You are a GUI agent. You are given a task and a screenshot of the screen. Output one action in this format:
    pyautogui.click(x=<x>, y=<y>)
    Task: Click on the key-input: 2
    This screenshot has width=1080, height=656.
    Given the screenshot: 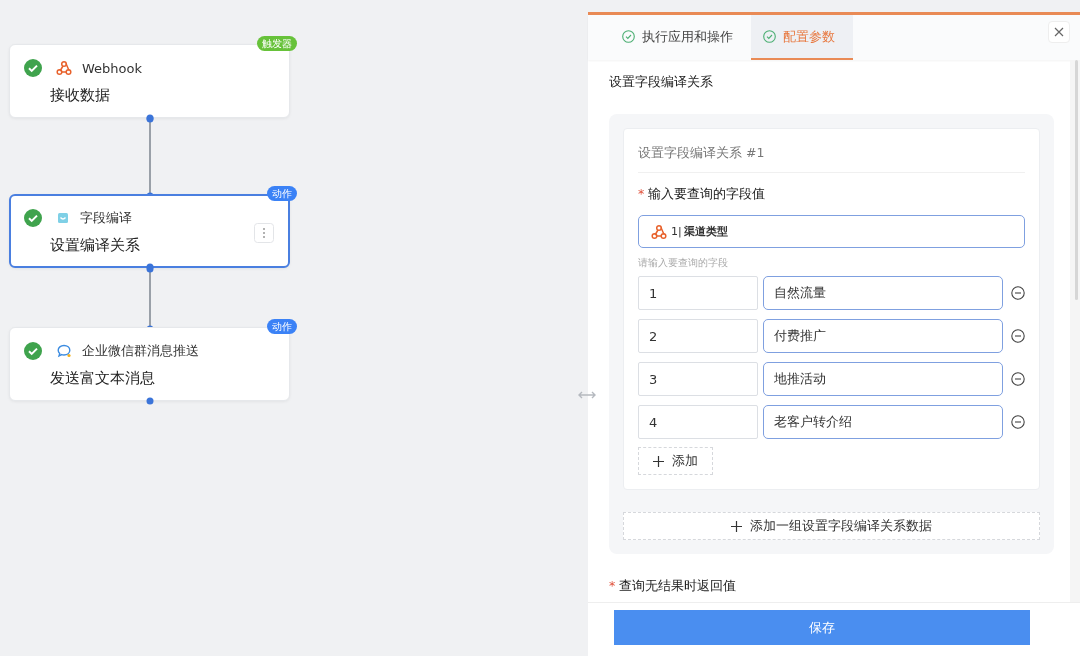 What is the action you would take?
    pyautogui.click(x=698, y=336)
    